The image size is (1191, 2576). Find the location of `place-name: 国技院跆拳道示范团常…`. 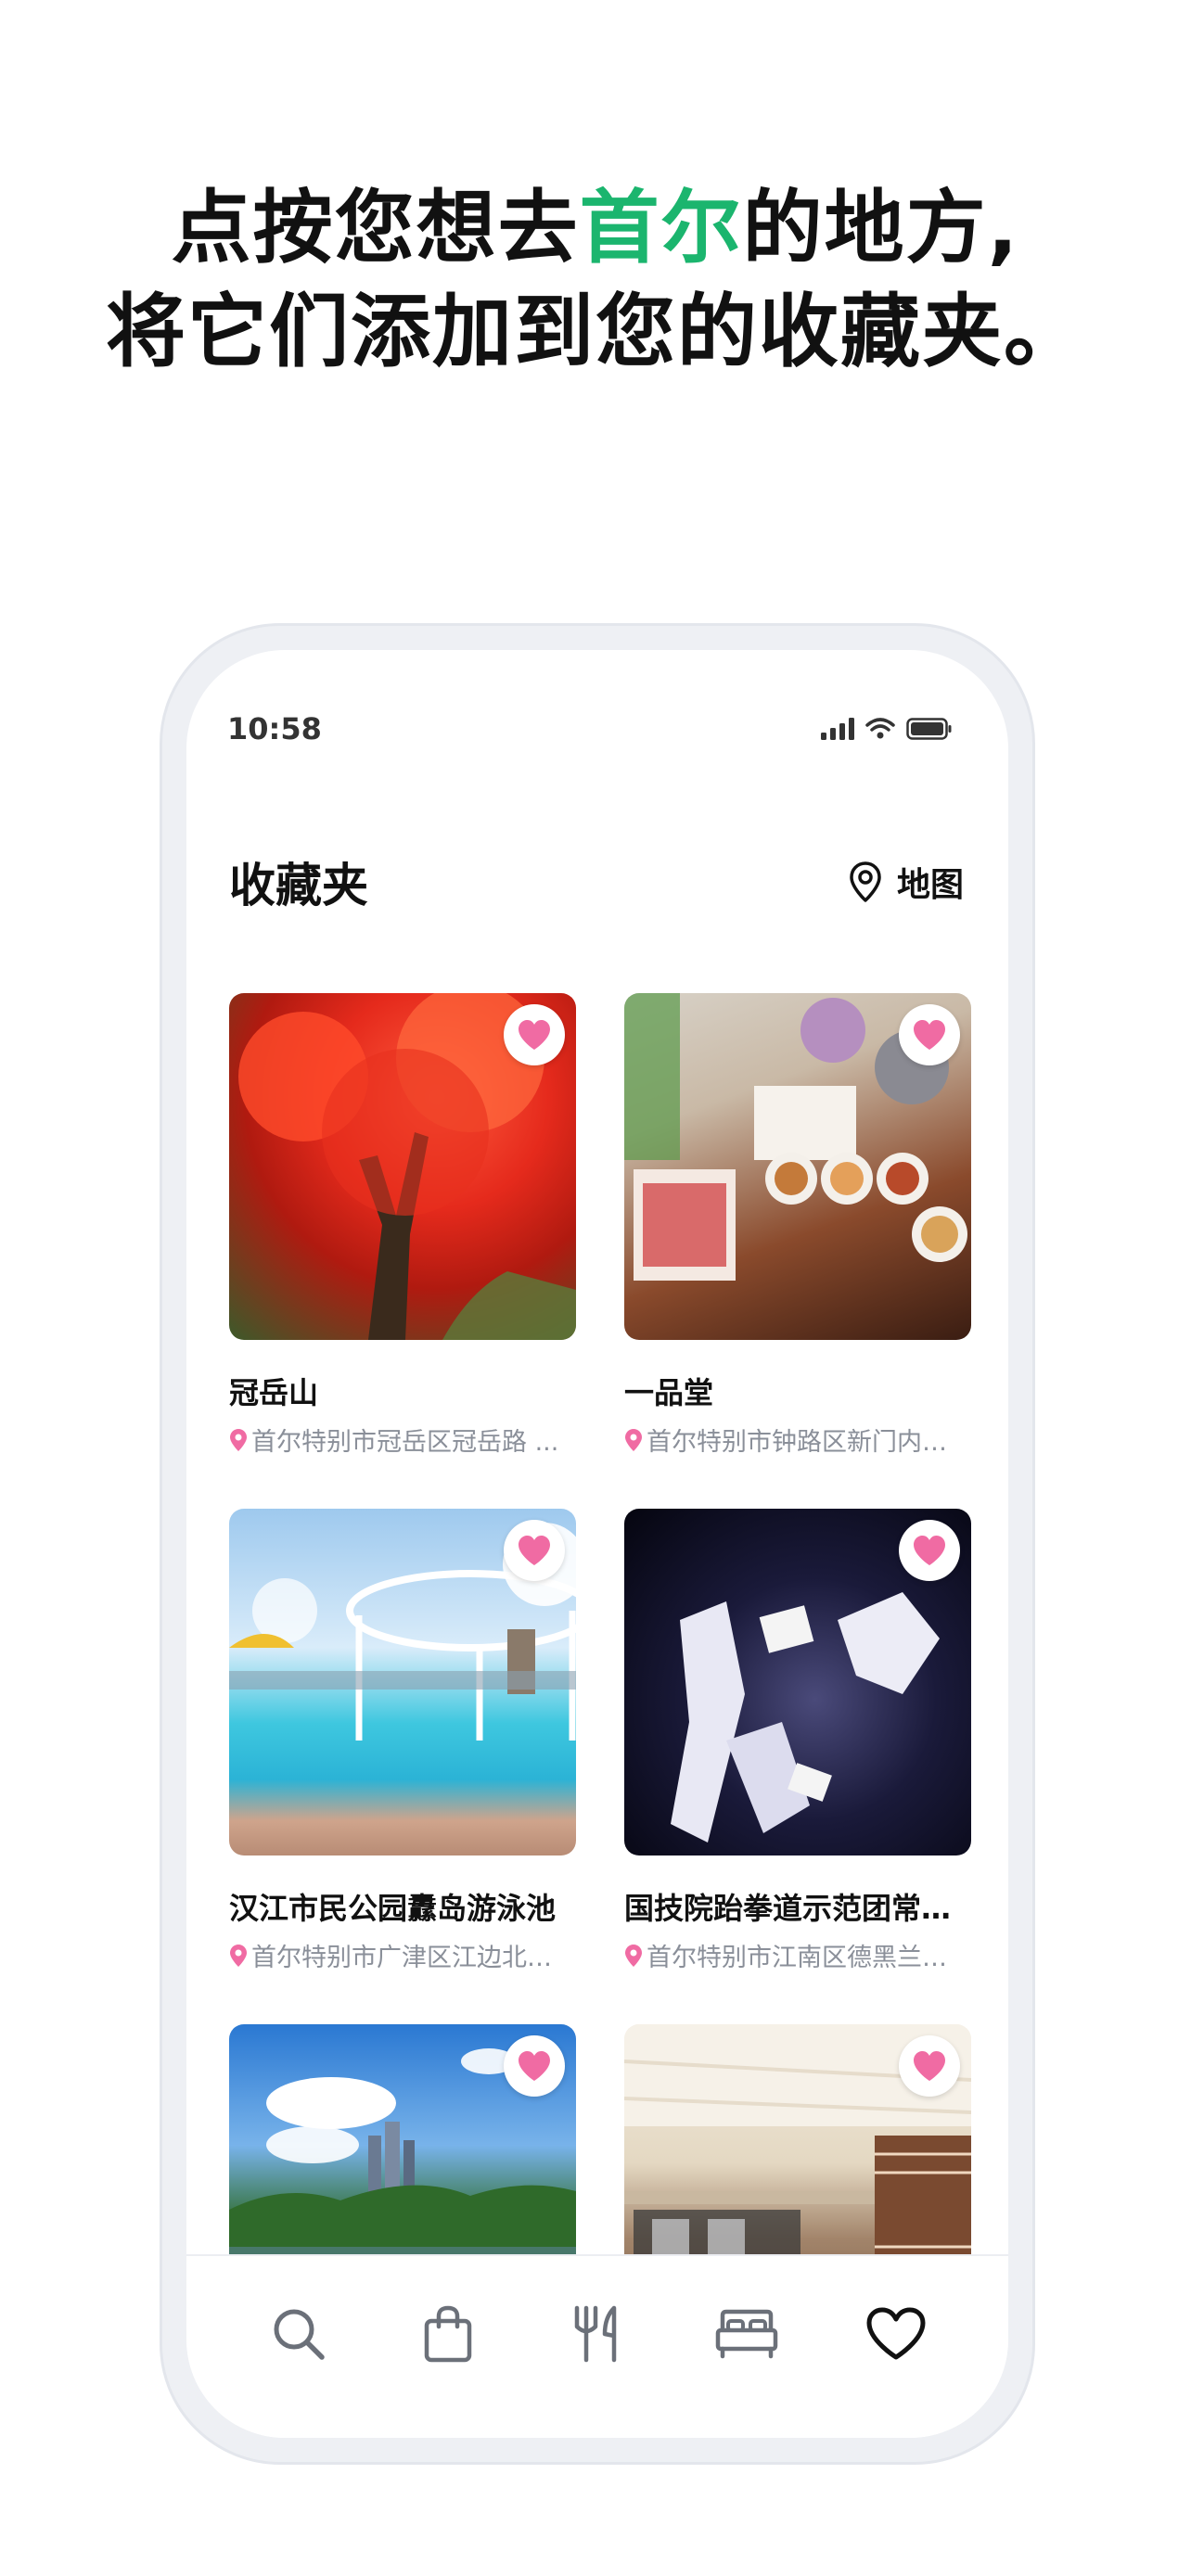

place-name: 国技院跆拳道示范团常… is located at coordinates (788, 1909).